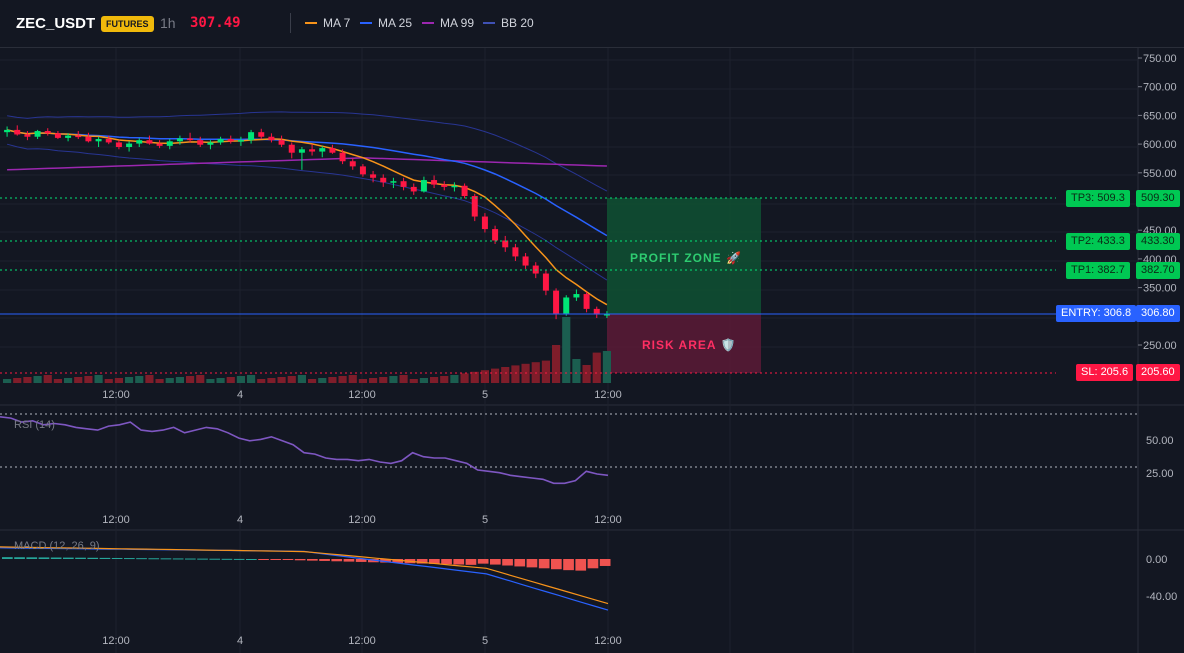  What do you see at coordinates (1158, 198) in the screenshot?
I see `tp3-axis-label: 509.30` at bounding box center [1158, 198].